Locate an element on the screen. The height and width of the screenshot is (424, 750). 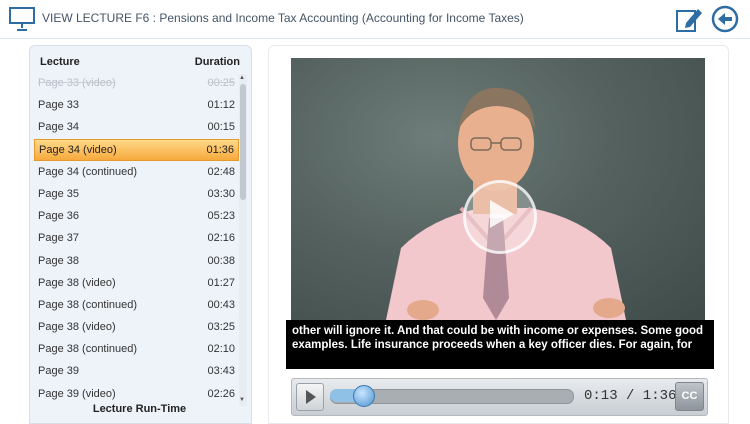
playlist-item-duration: 02:16 is located at coordinates (221, 238).